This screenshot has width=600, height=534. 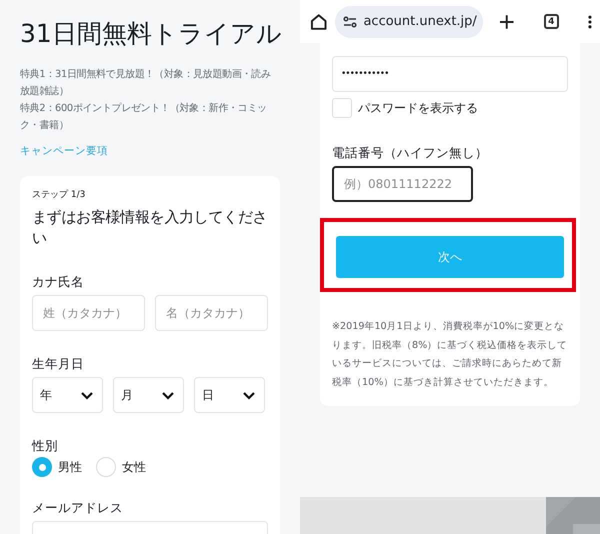 What do you see at coordinates (146, 83) in the screenshot?
I see `benefit-text: 特典1：31日間無料で見放題！（対象：見放題動画・読み放題雑誌）` at bounding box center [146, 83].